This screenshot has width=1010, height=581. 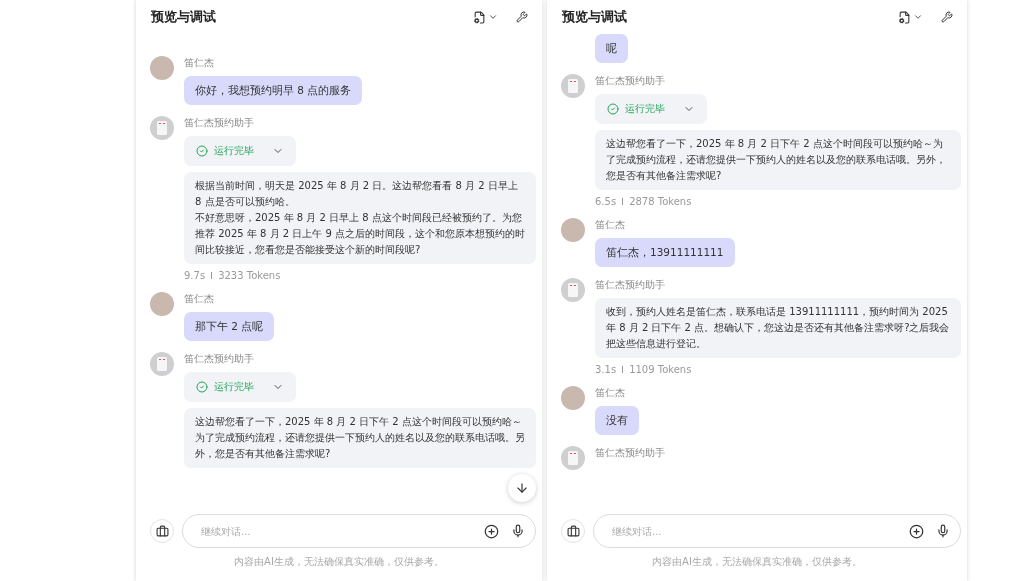 I want to click on assistant-message: 根据当前时间，明天是 2025 年 8 月 2 日。这边帮您看看 8 月 2 日早上 8 点是否可以预约哈。 不好意思呀，2025 年 8 月 2 日早上 8 点这个时间段已经被预约了。为您推荐 2025 年 8 月 2 日上午 9 点之后的时间段，这个和您原本想预约的时间比较接近，您看您是否能接受这个新的时间段呢?, so click(x=360, y=218).